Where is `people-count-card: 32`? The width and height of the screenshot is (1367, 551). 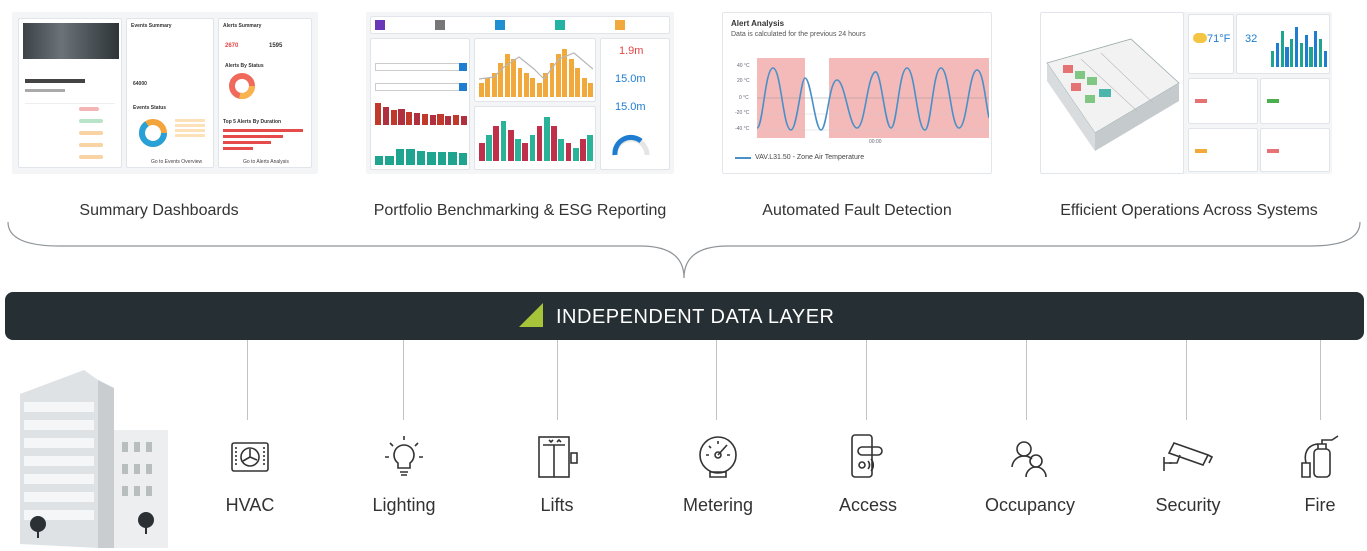 people-count-card: 32 is located at coordinates (1283, 44).